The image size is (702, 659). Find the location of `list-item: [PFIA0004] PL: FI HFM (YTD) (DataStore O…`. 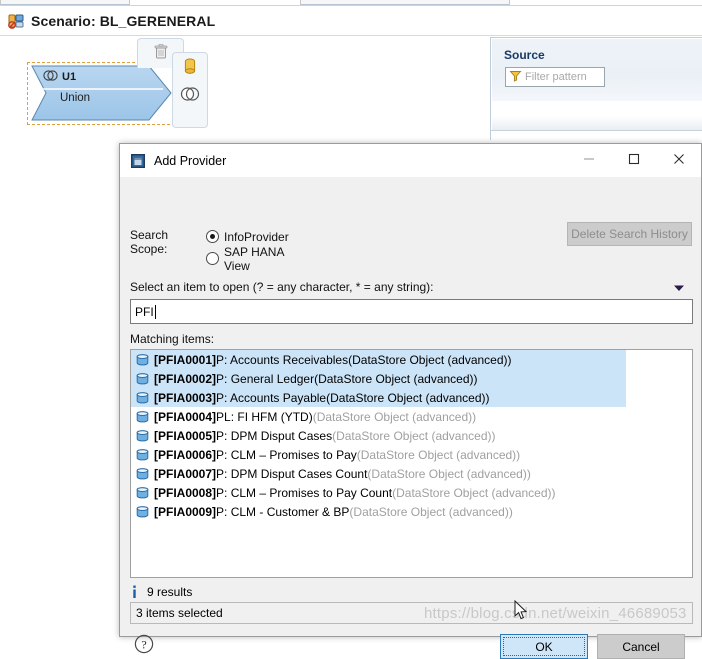

list-item: [PFIA0004] PL: FI HFM (YTD) (DataStore O… is located at coordinates (411, 416).